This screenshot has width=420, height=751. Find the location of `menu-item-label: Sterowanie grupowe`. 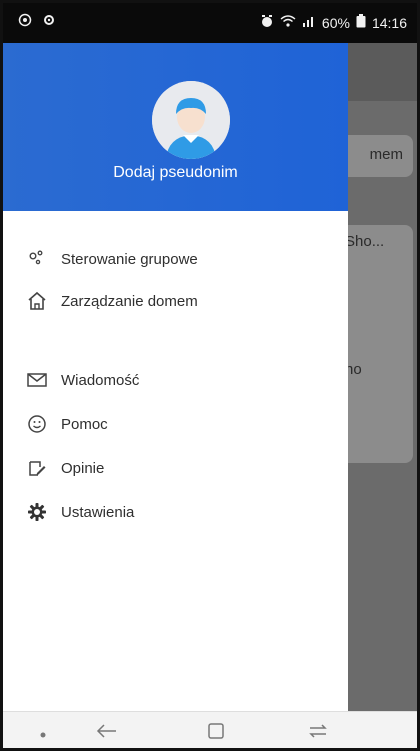

menu-item-label: Sterowanie grupowe is located at coordinates (129, 259).